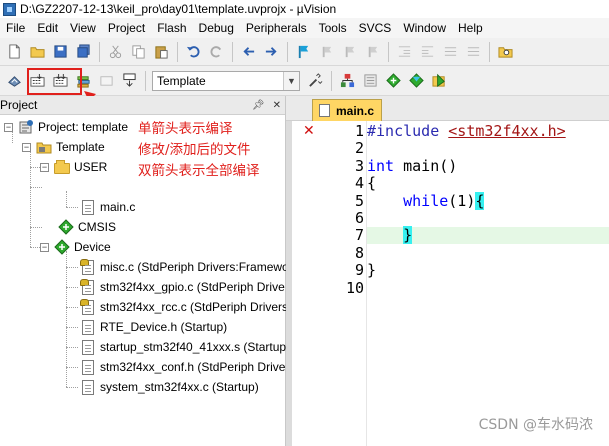 Image resolution: width=609 pixels, height=446 pixels. What do you see at coordinates (97, 227) in the screenshot?
I see `tree-label: CMSIS` at bounding box center [97, 227].